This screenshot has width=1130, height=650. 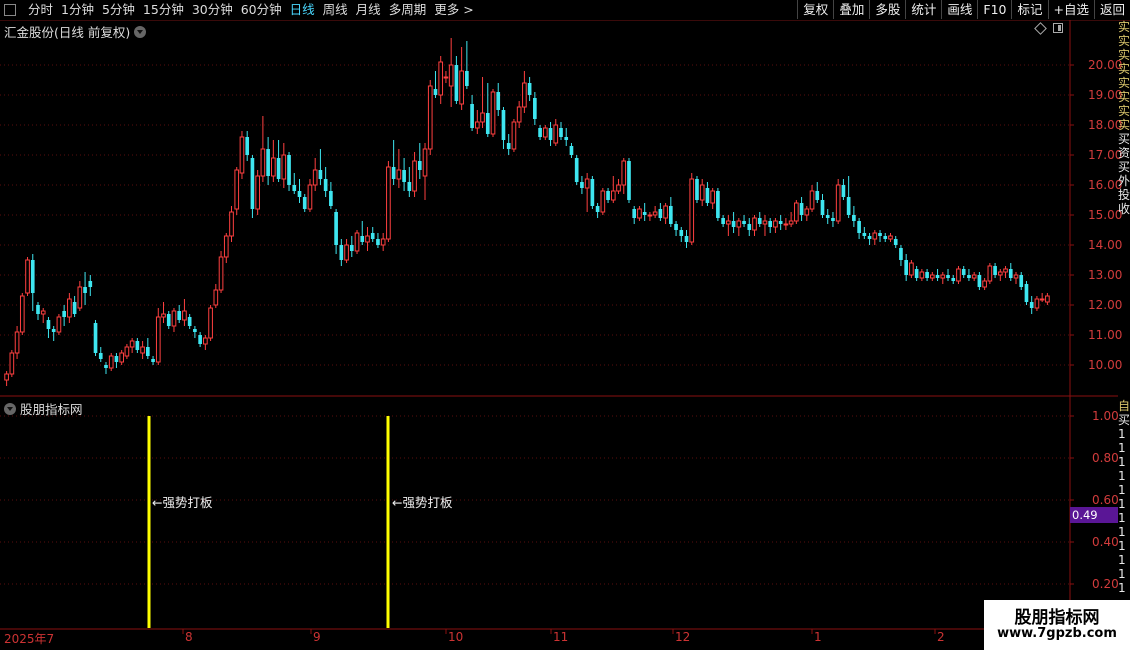 I want to click on indicator-label: 0.40, so click(x=1105, y=542).